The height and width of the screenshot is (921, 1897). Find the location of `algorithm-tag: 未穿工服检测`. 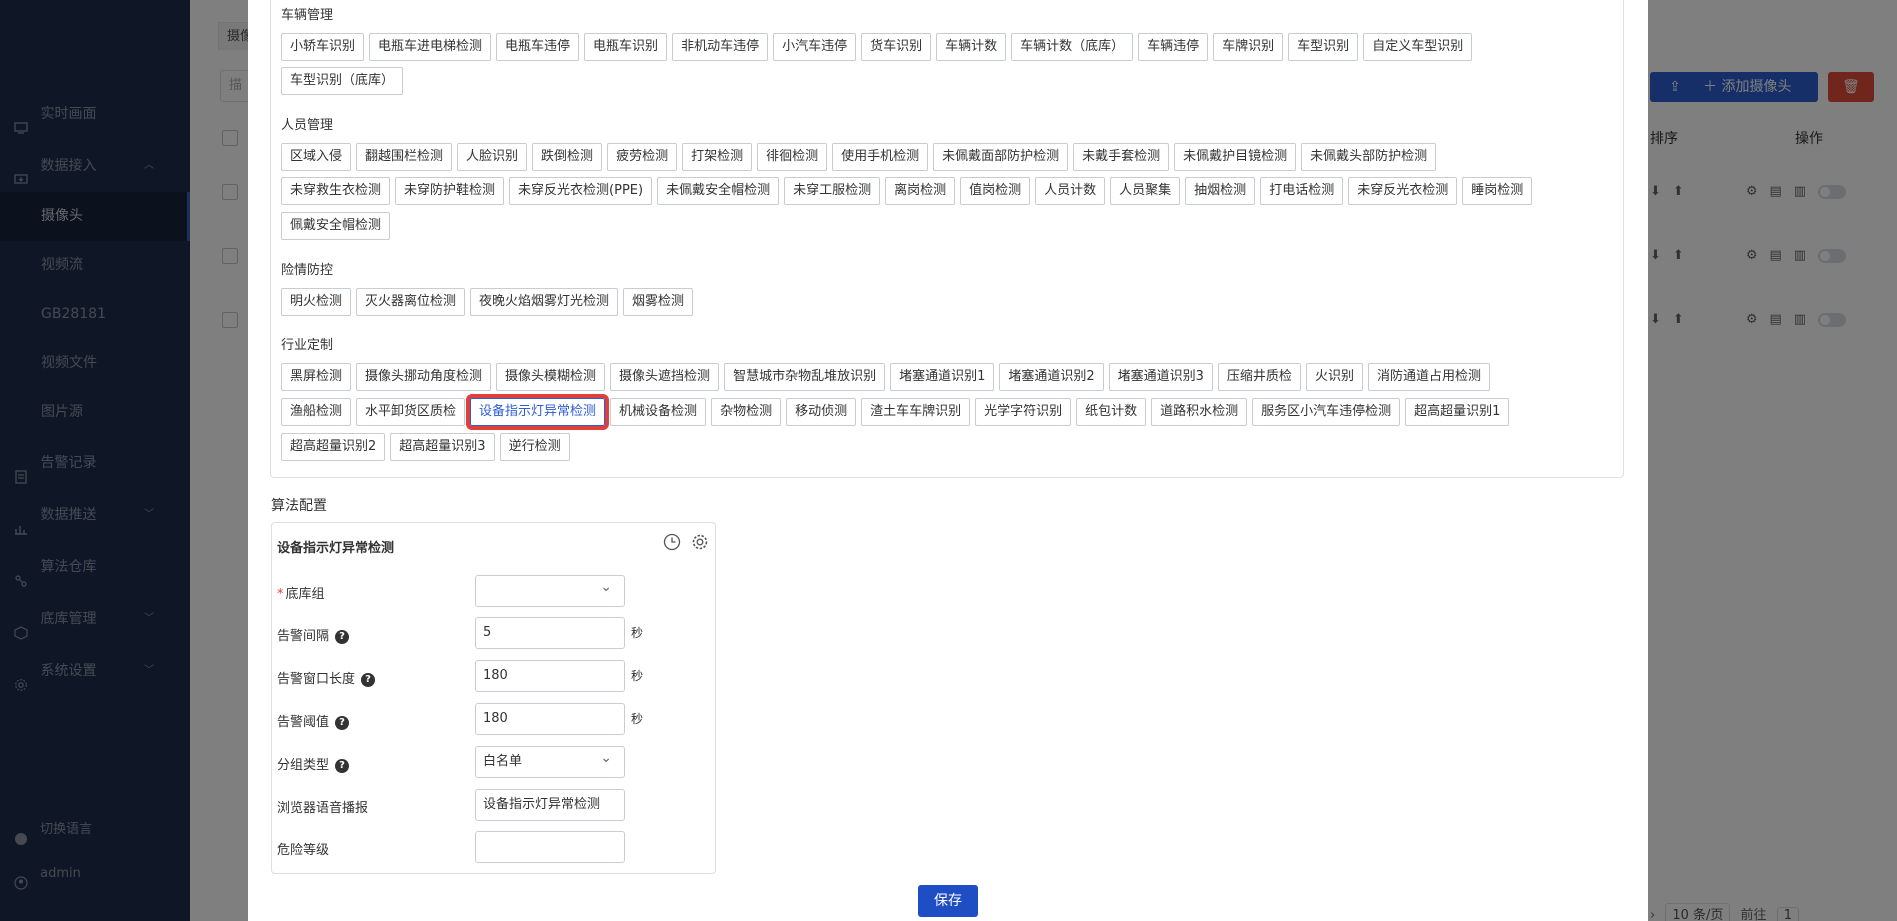

algorithm-tag: 未穿工服检测 is located at coordinates (832, 191).